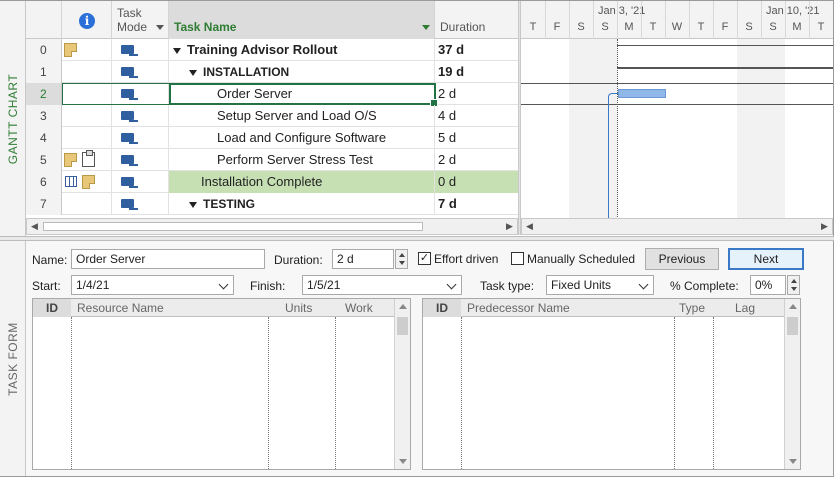 The width and height of the screenshot is (834, 477). Describe the element at coordinates (302, 204) in the screenshot. I see `task-name-cell: TESTING` at that location.